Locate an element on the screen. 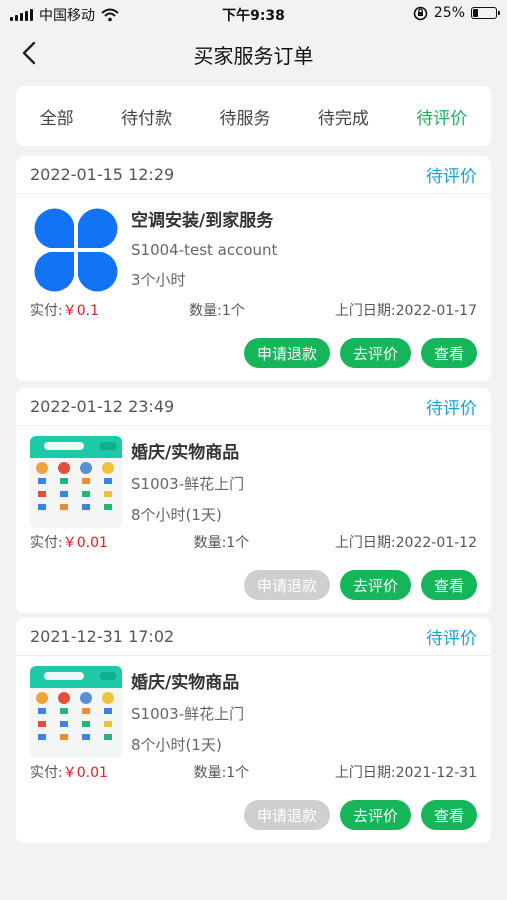  status-bar: 中国移动 下午9:38 25% is located at coordinates (253, 14).